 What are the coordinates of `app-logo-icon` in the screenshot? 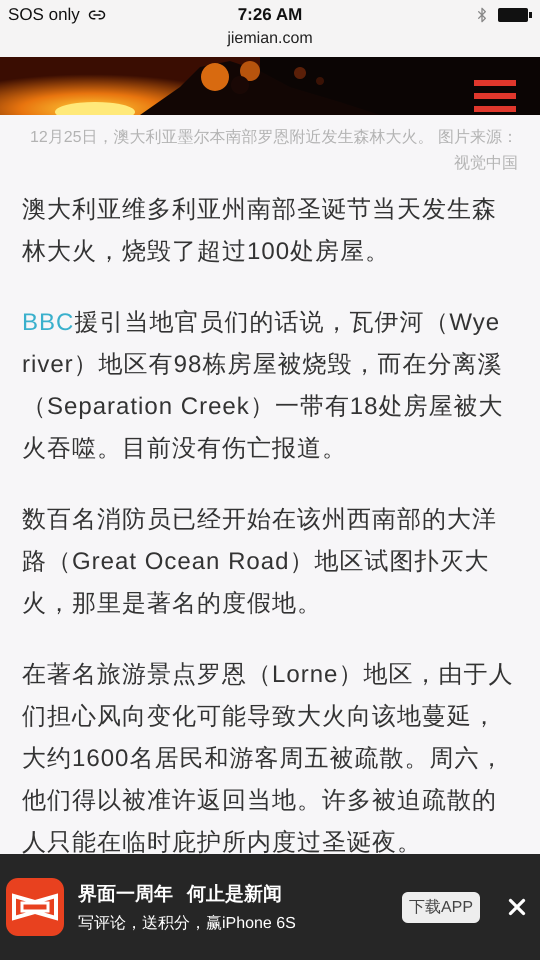 It's located at (35, 907).